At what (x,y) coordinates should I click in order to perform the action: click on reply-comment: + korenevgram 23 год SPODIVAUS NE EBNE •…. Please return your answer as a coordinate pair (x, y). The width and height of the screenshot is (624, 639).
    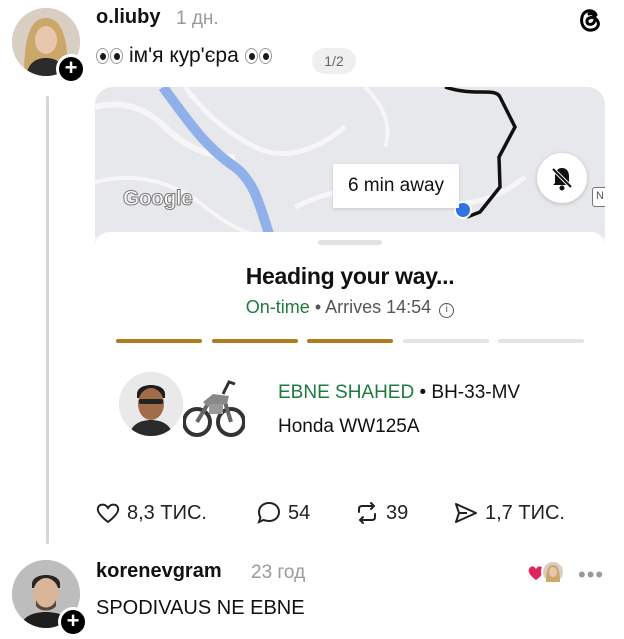
    Looking at the image, I should click on (312, 593).